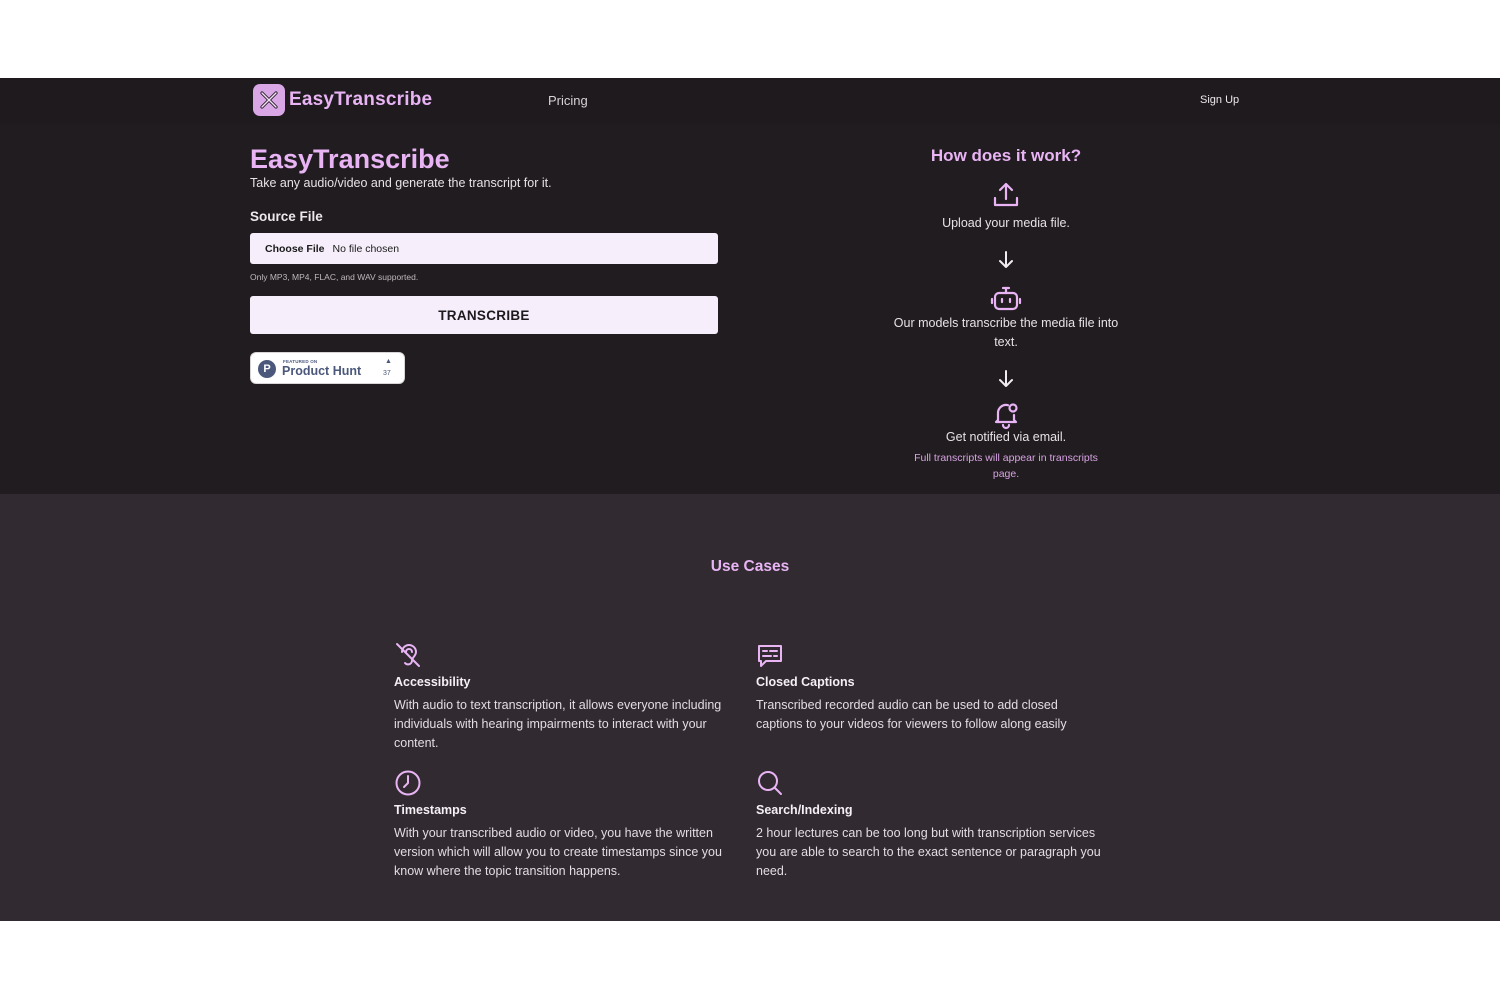 The width and height of the screenshot is (1500, 1000). What do you see at coordinates (1219, 100) in the screenshot?
I see `sign-up-link: Sign Up` at bounding box center [1219, 100].